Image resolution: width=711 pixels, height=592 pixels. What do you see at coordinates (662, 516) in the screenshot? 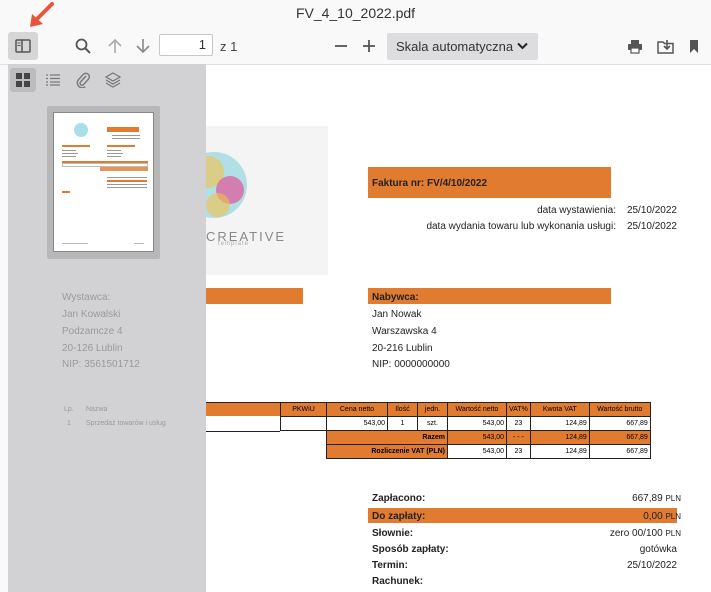
I see `due-value: 0,00 PLN` at bounding box center [662, 516].